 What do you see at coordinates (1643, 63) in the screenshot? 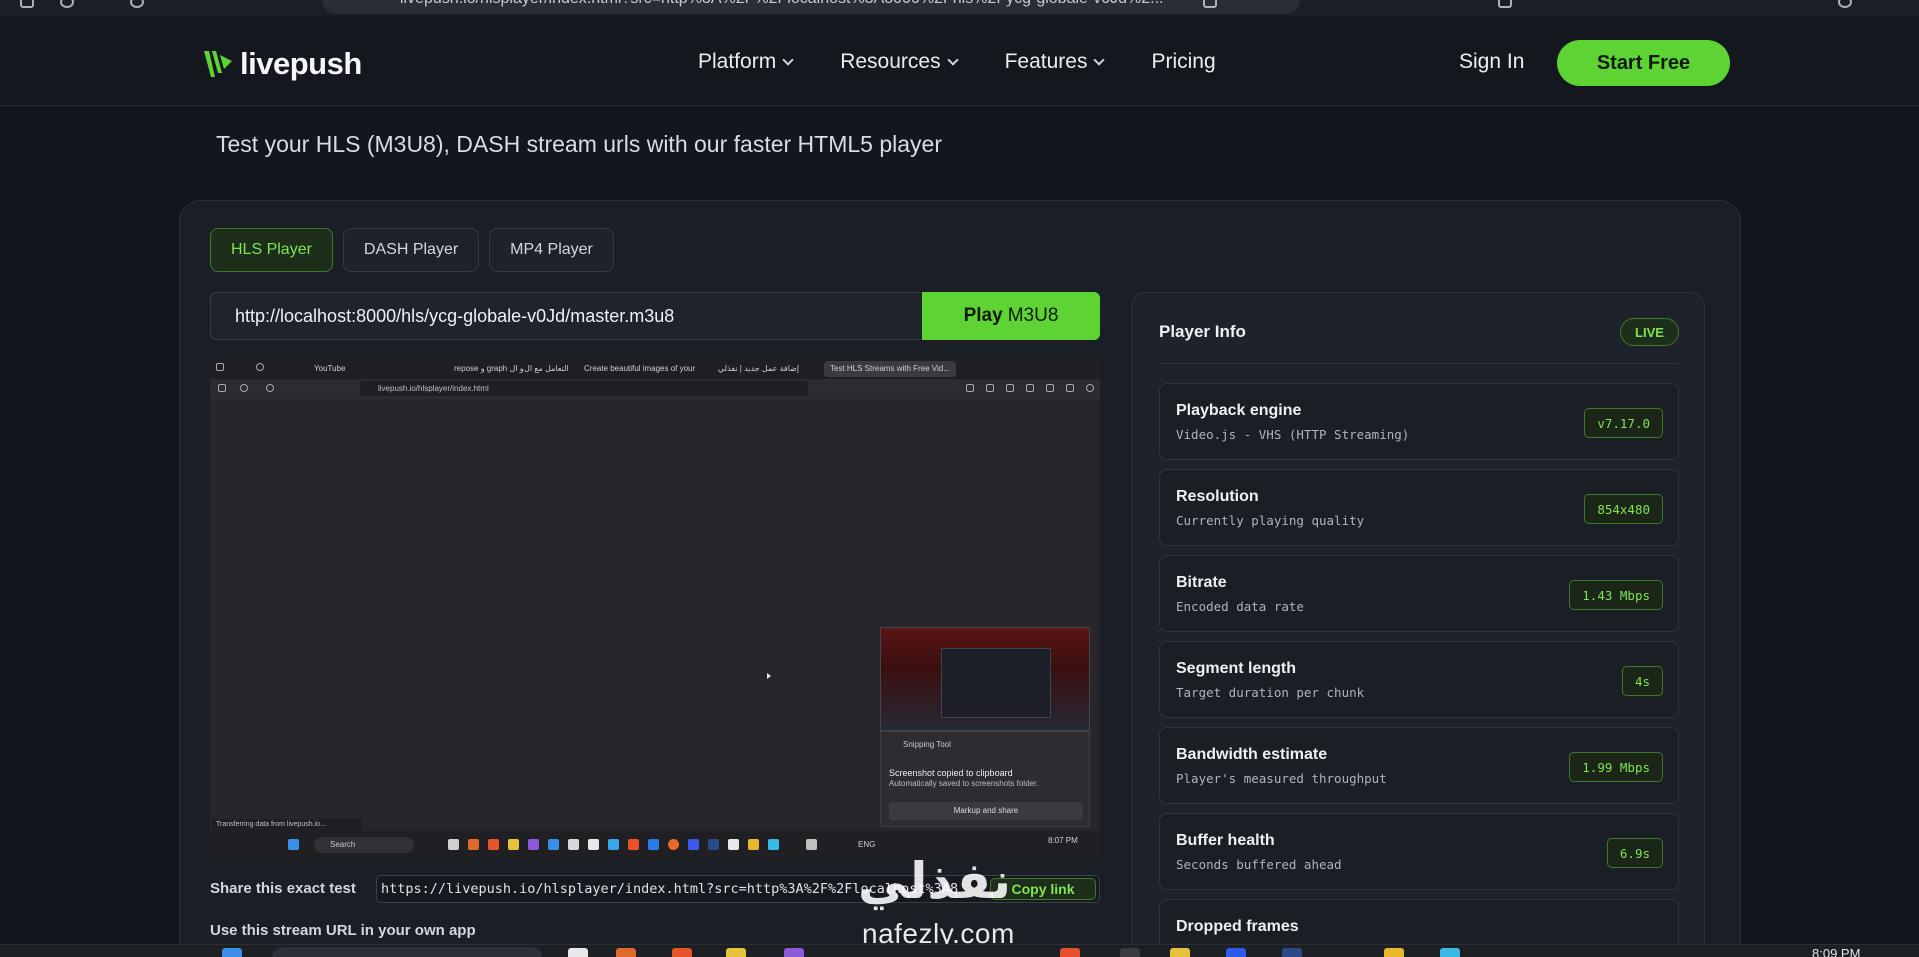
I see `start-free-button: Start Free` at bounding box center [1643, 63].